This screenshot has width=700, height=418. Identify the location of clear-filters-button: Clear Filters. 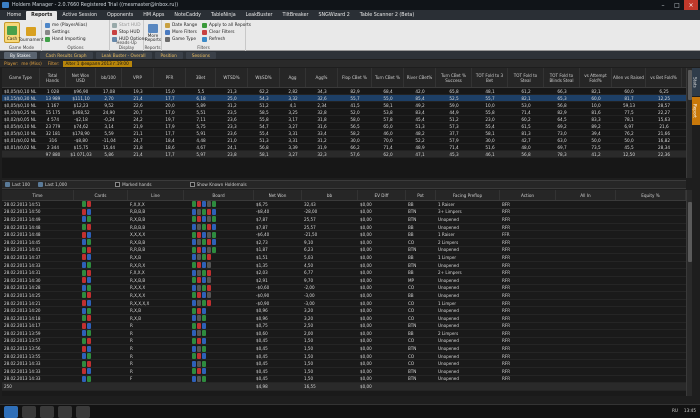
(218, 32).